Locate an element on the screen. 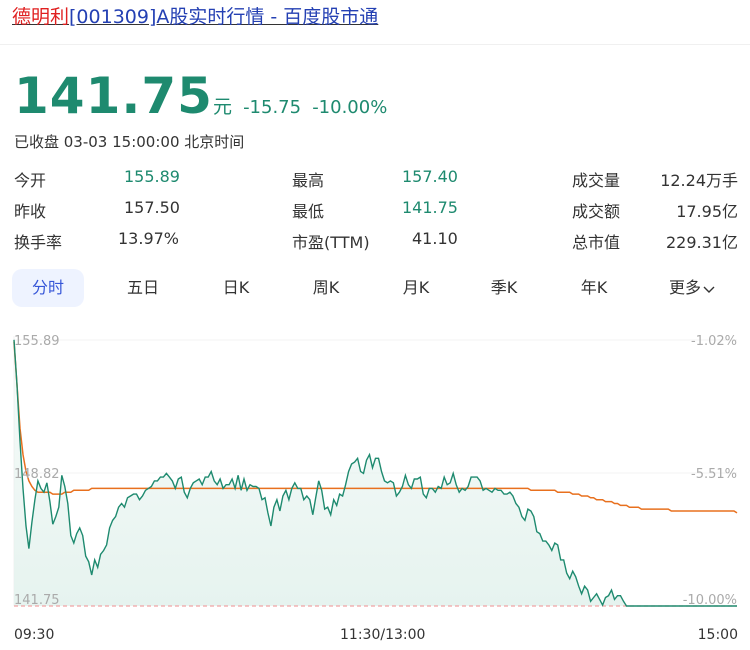 This screenshot has height=650, width=750. y-tick-label-left: 155.89 is located at coordinates (37, 341).